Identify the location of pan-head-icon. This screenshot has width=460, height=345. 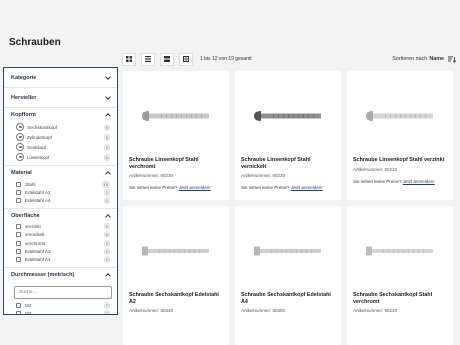
(20, 157).